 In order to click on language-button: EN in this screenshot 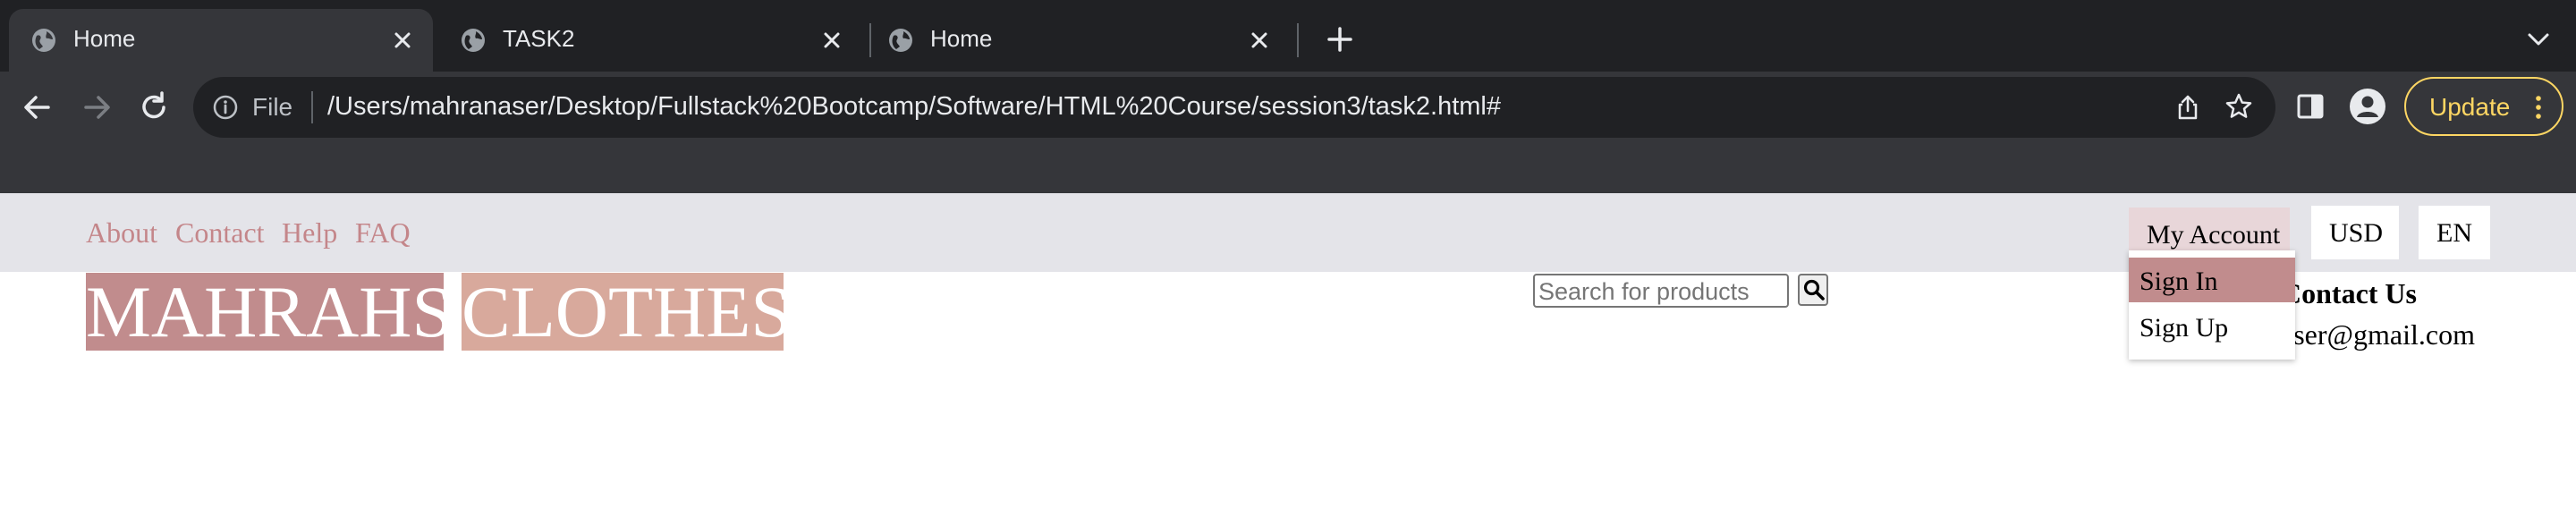, I will do `click(2454, 233)`.